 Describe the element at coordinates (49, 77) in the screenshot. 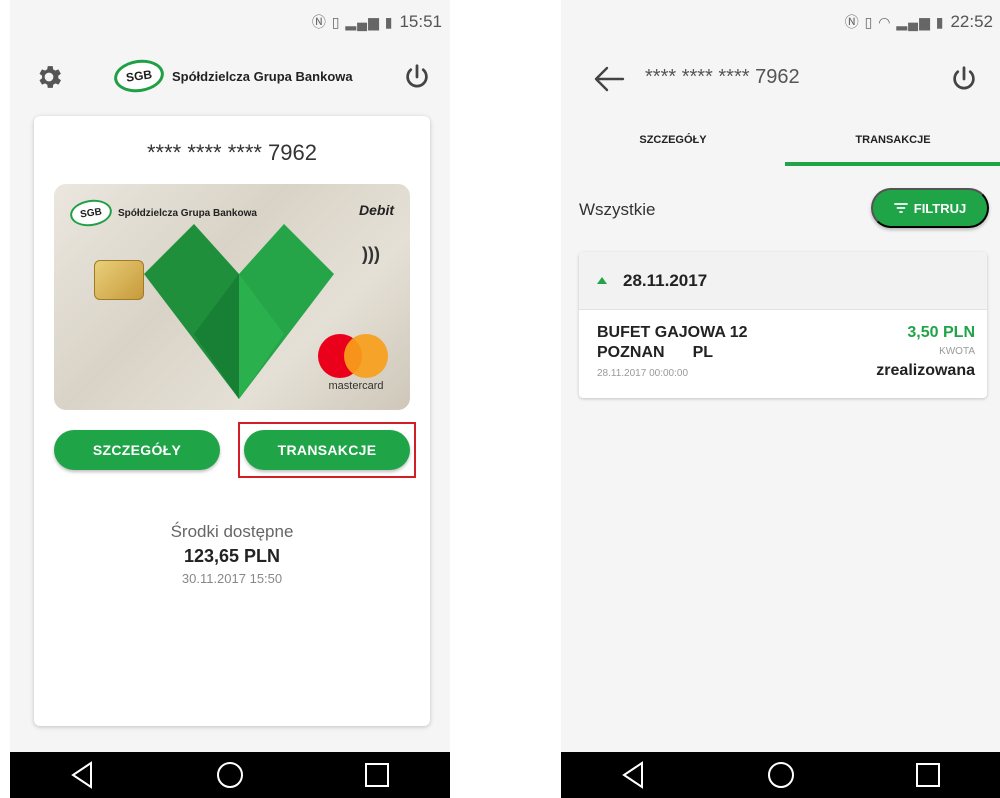

I see `gear-icon` at that location.